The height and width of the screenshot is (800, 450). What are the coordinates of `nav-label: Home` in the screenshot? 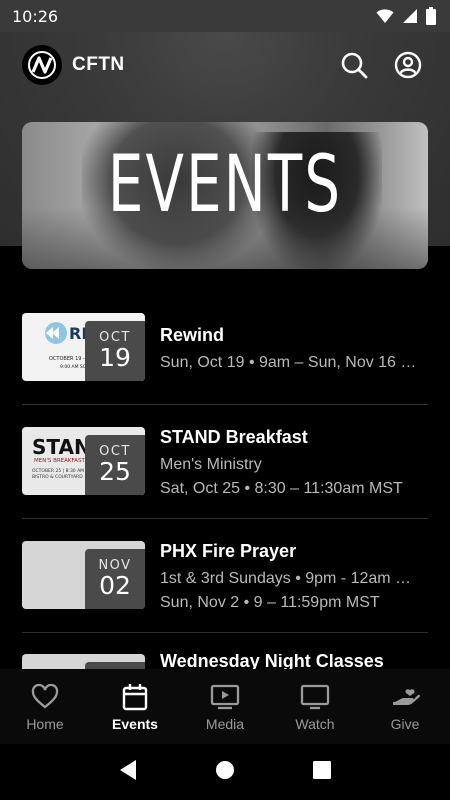 It's located at (45, 723).